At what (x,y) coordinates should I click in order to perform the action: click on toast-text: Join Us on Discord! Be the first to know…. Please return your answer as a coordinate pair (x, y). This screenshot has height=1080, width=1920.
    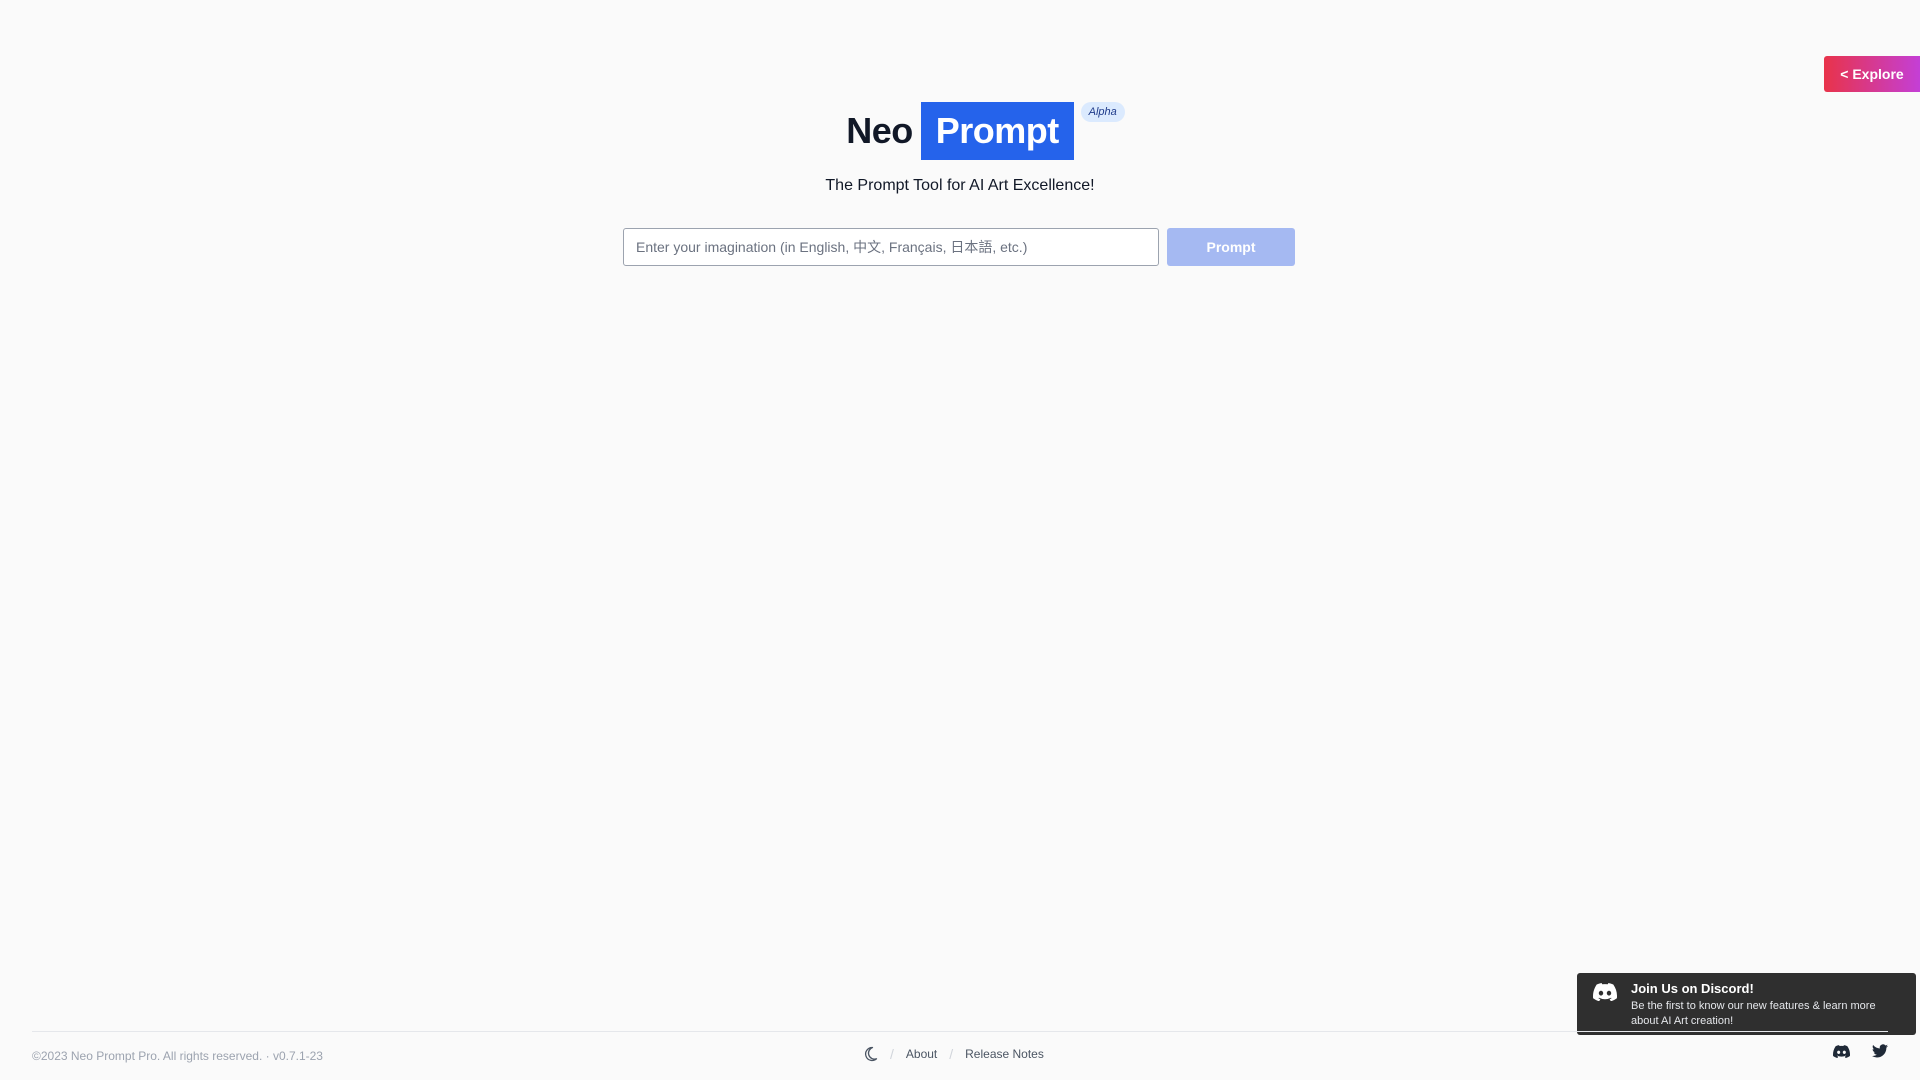
    Looking at the image, I should click on (1766, 1004).